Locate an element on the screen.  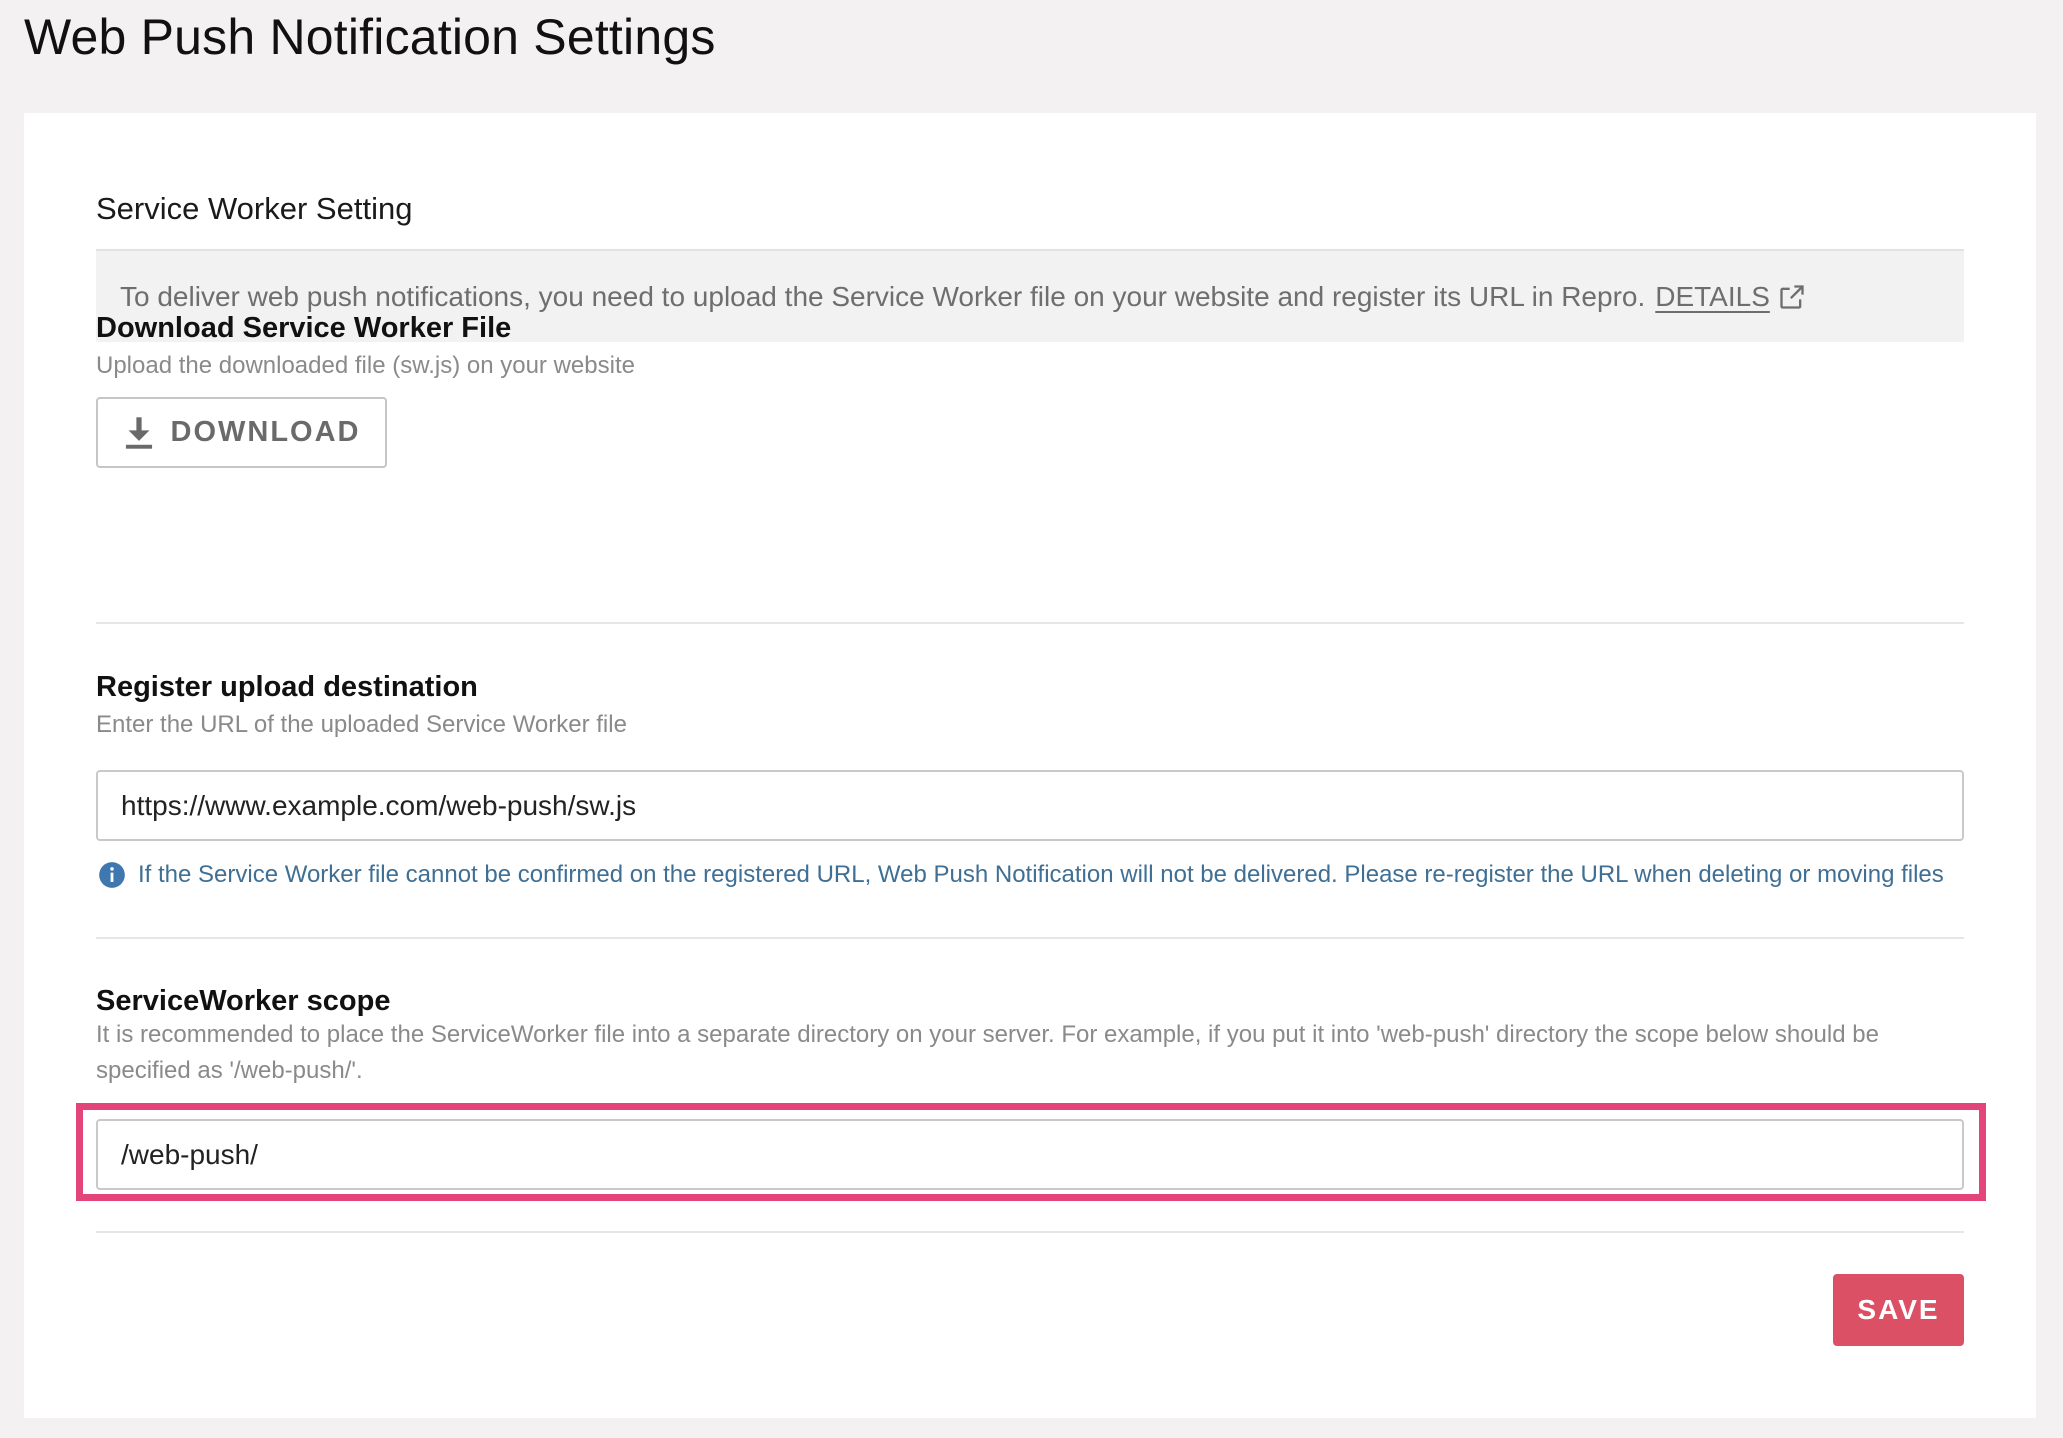
page-title: Web Push Notification Settings is located at coordinates (370, 37).